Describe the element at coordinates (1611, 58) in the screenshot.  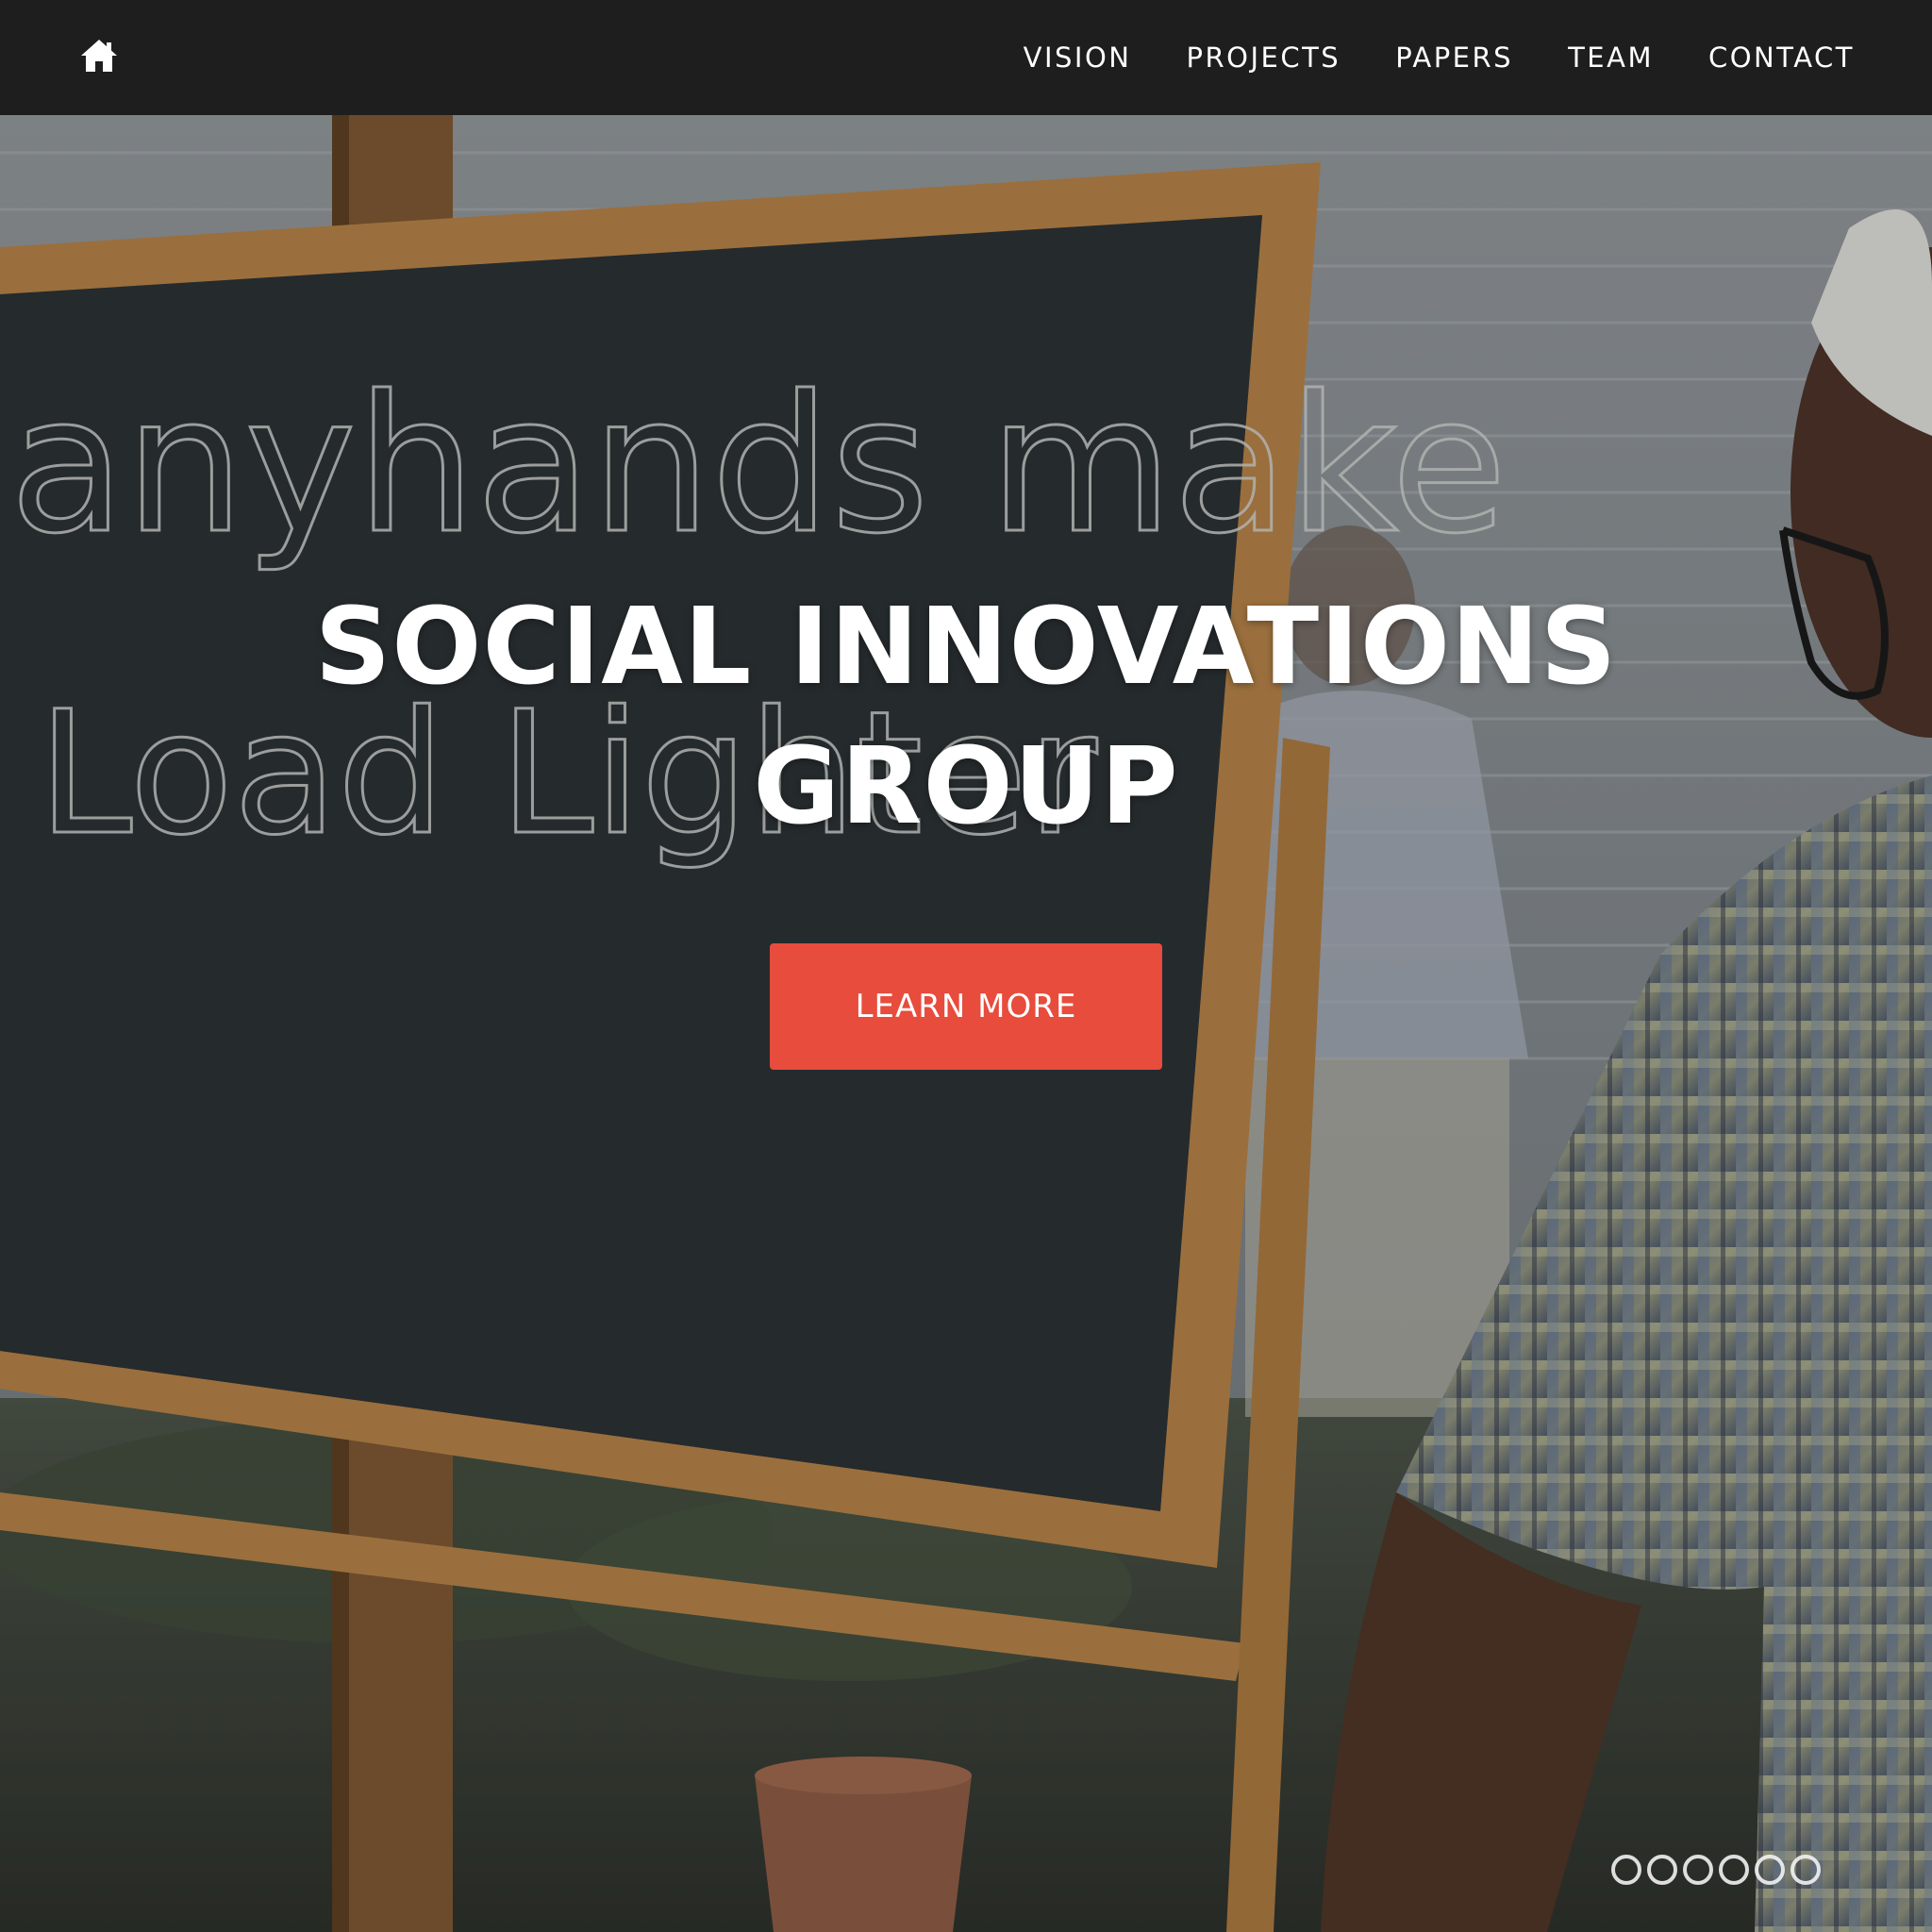
I see `nav-link-team: TEAM` at that location.